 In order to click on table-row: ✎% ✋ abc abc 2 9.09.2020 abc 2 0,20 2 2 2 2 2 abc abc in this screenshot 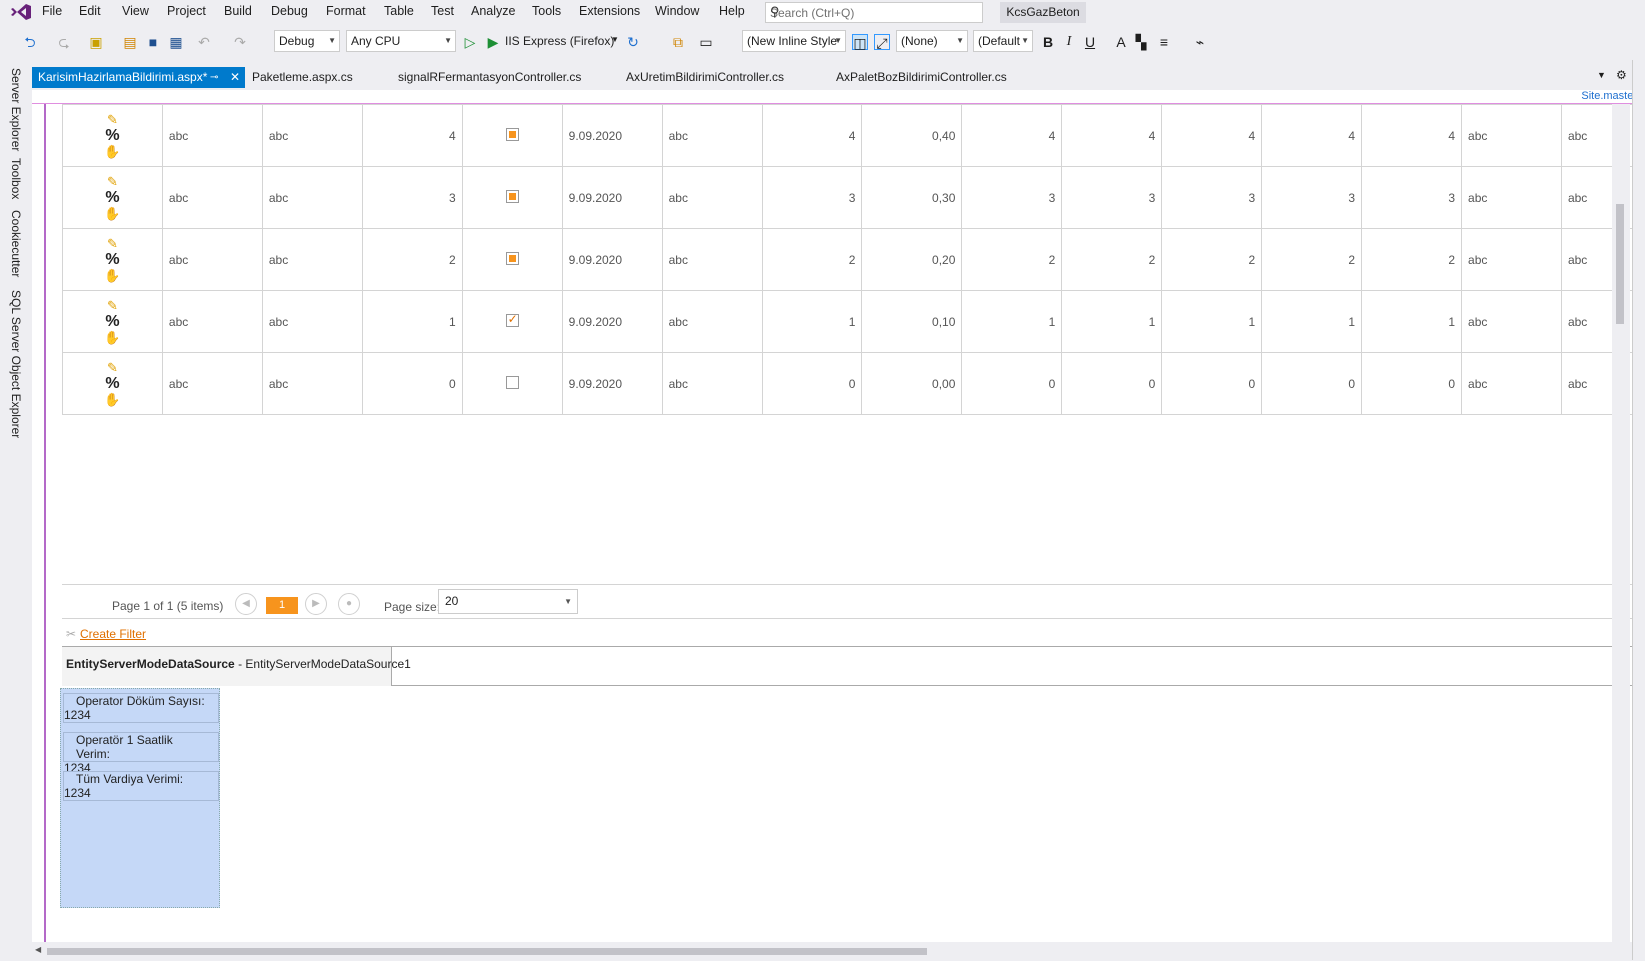, I will do `click(852, 259)`.